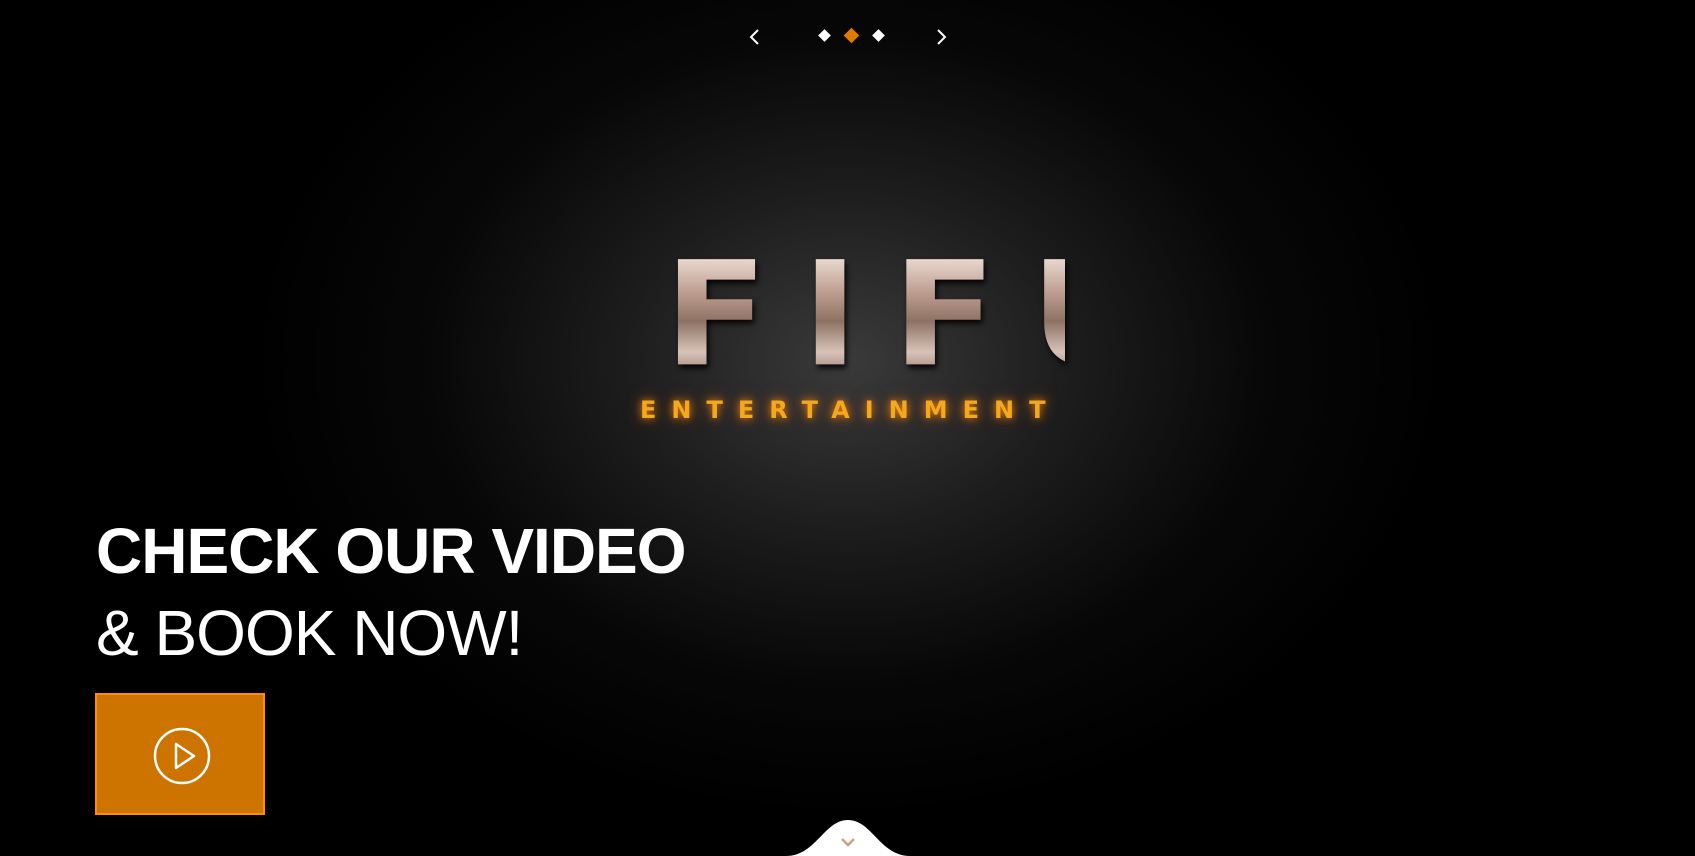 The height and width of the screenshot is (856, 1695). What do you see at coordinates (850, 410) in the screenshot?
I see `logo-subtitle: ENTERTAINMENT` at bounding box center [850, 410].